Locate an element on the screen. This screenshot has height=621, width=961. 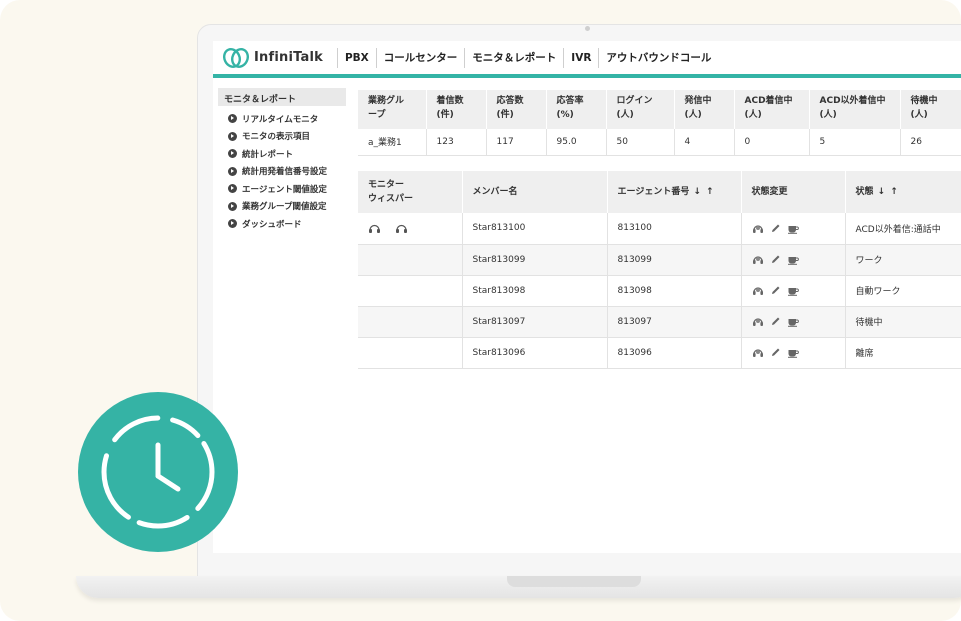
agent-number-cell: 813098 is located at coordinates (674, 291).